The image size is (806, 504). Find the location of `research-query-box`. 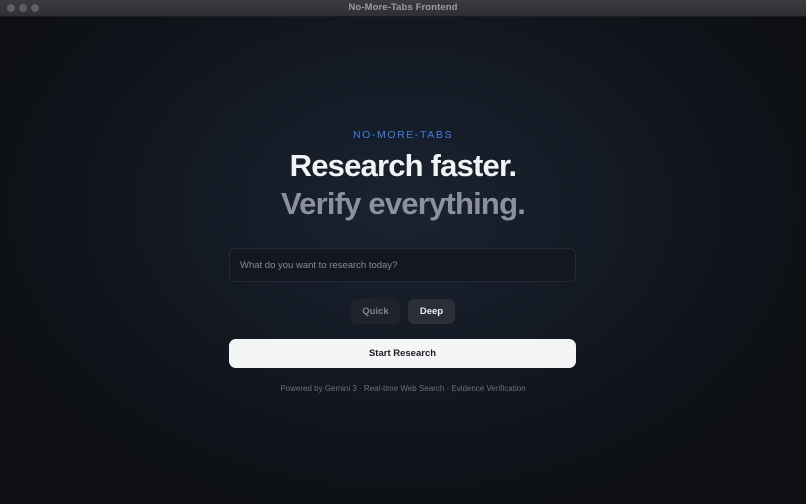

research-query-box is located at coordinates (402, 265).